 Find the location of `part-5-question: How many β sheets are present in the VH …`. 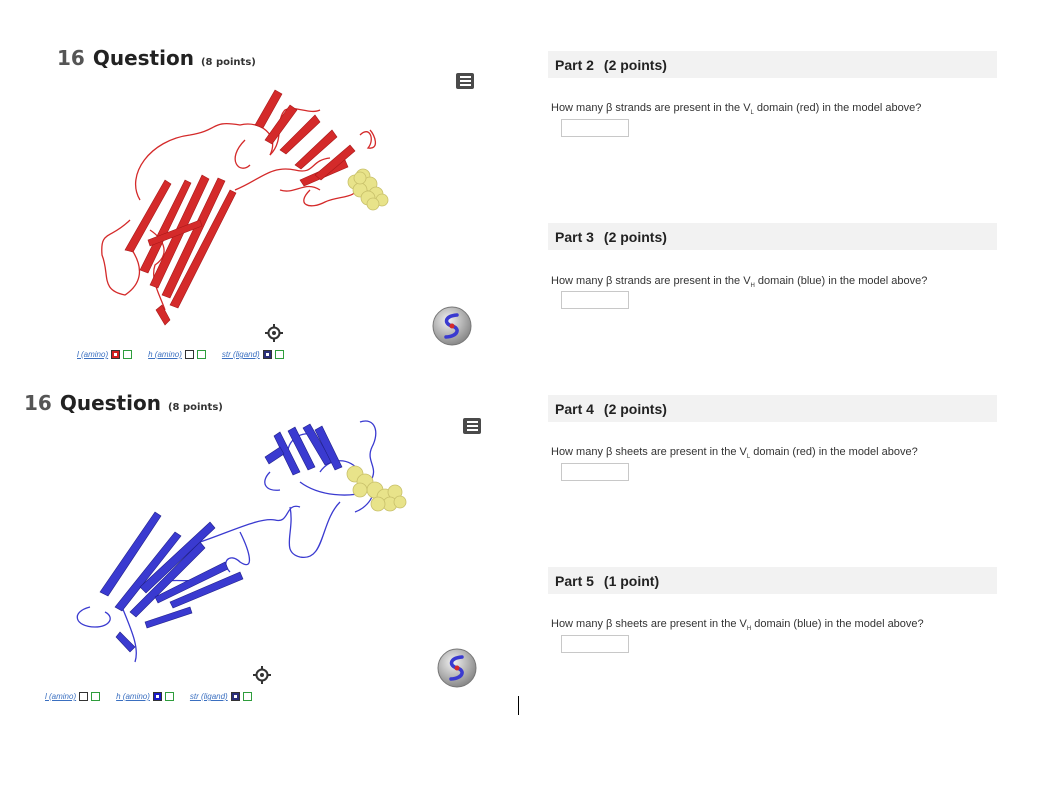

part-5-question: How many β sheets are present in the VH … is located at coordinates (737, 625).